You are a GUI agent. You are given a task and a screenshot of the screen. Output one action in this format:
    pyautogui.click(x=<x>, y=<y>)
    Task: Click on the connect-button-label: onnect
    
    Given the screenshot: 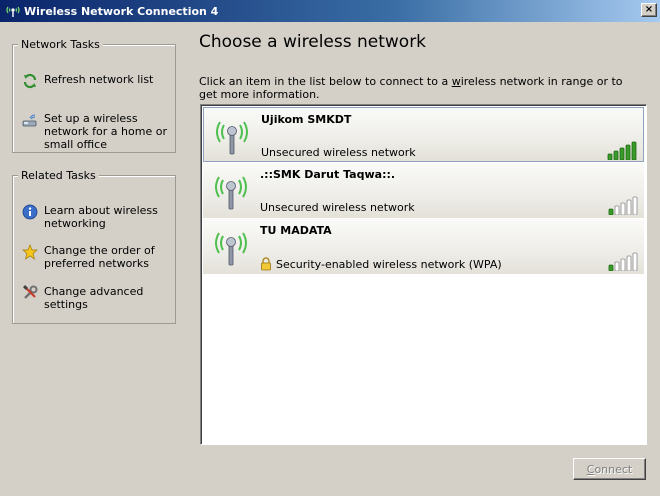 What is the action you would take?
    pyautogui.click(x=613, y=469)
    